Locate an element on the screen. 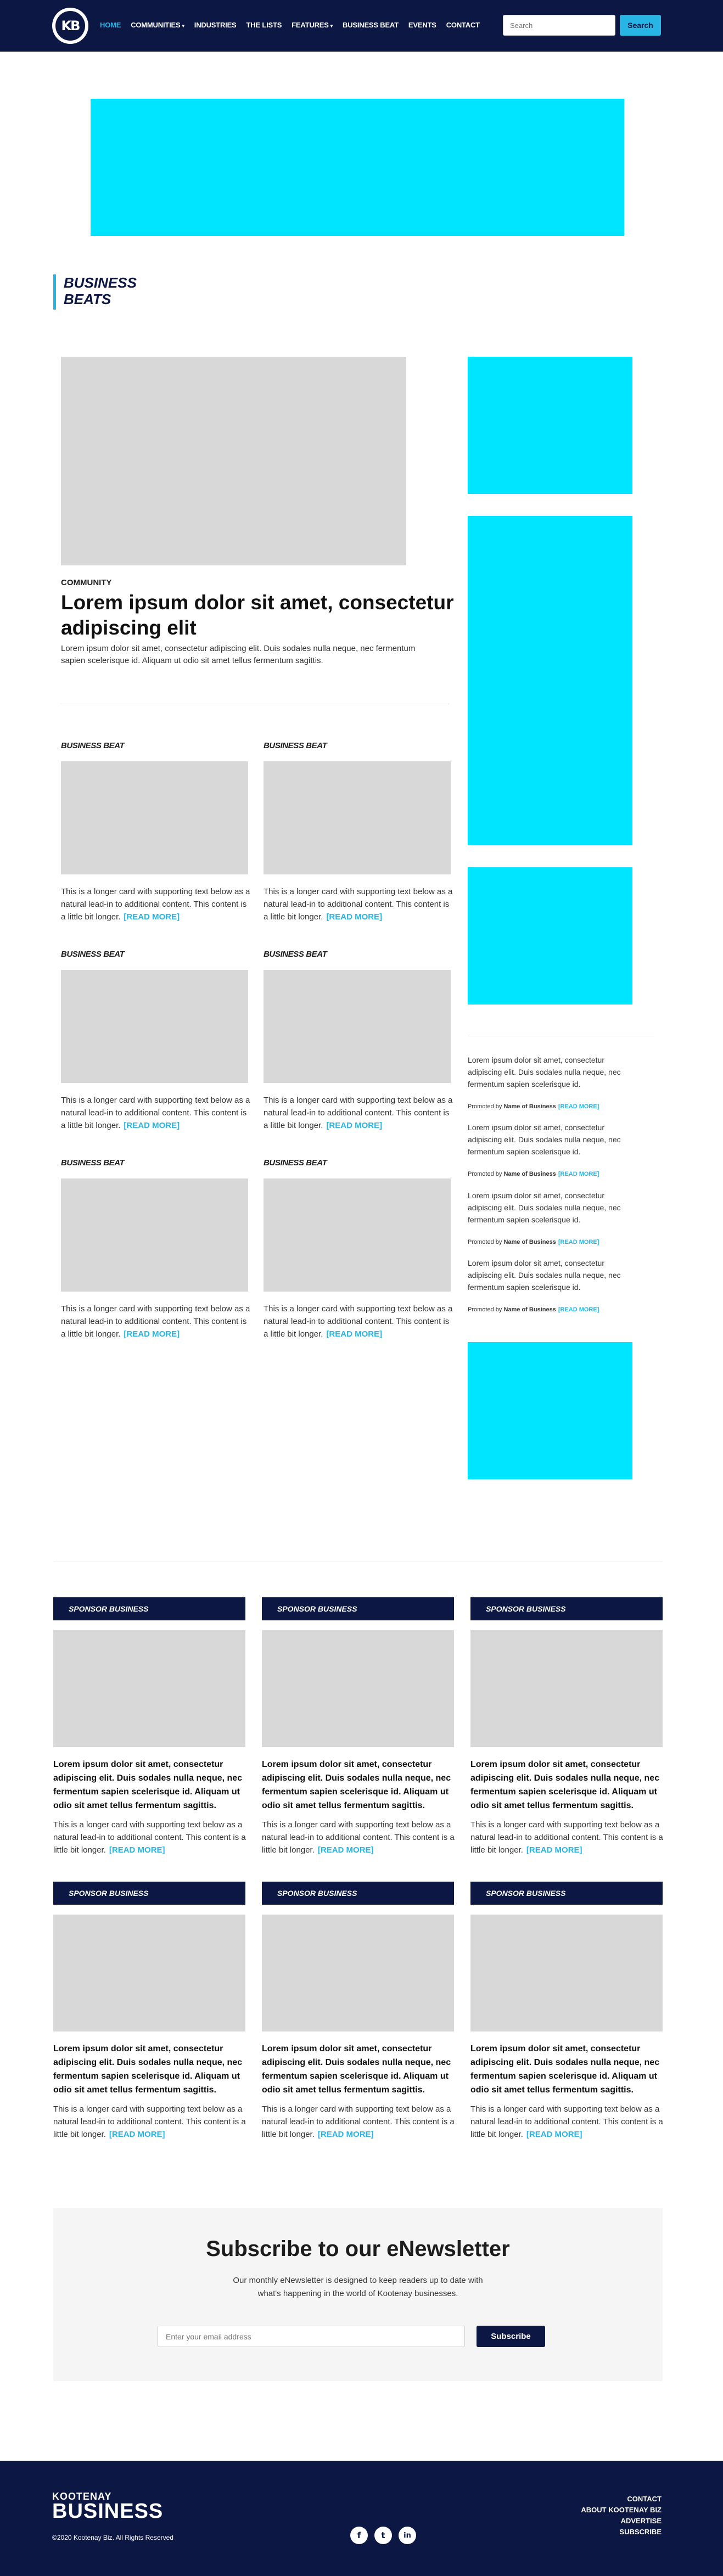  featured-image is located at coordinates (233, 461).